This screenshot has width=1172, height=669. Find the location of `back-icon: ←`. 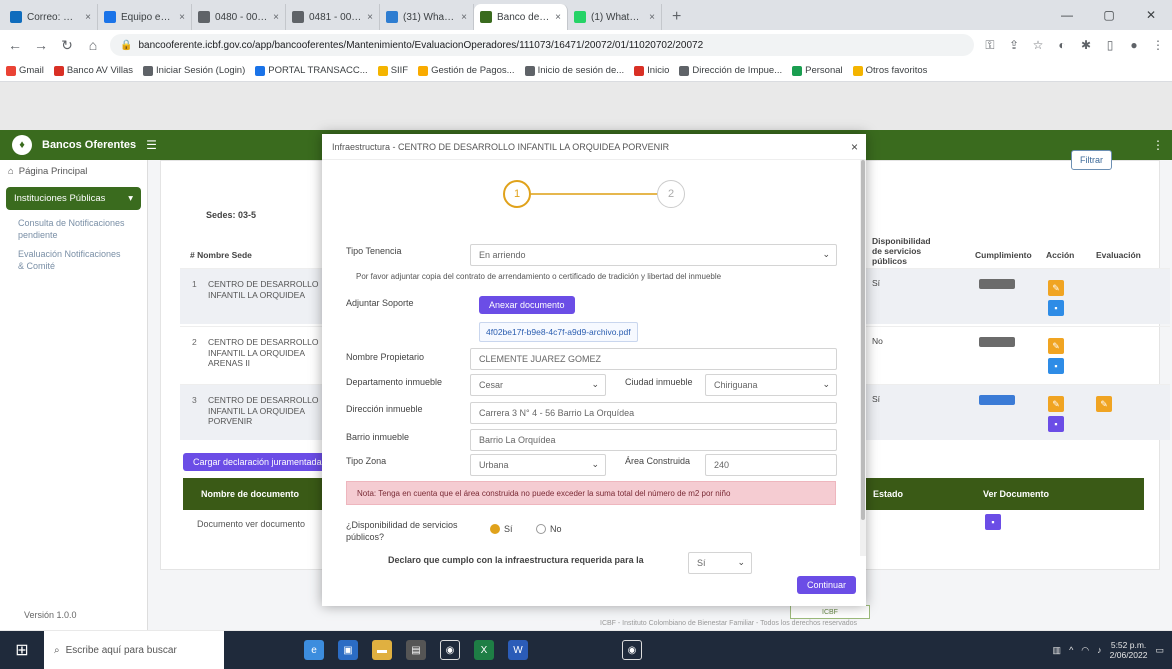

back-icon: ← is located at coordinates (15, 45).